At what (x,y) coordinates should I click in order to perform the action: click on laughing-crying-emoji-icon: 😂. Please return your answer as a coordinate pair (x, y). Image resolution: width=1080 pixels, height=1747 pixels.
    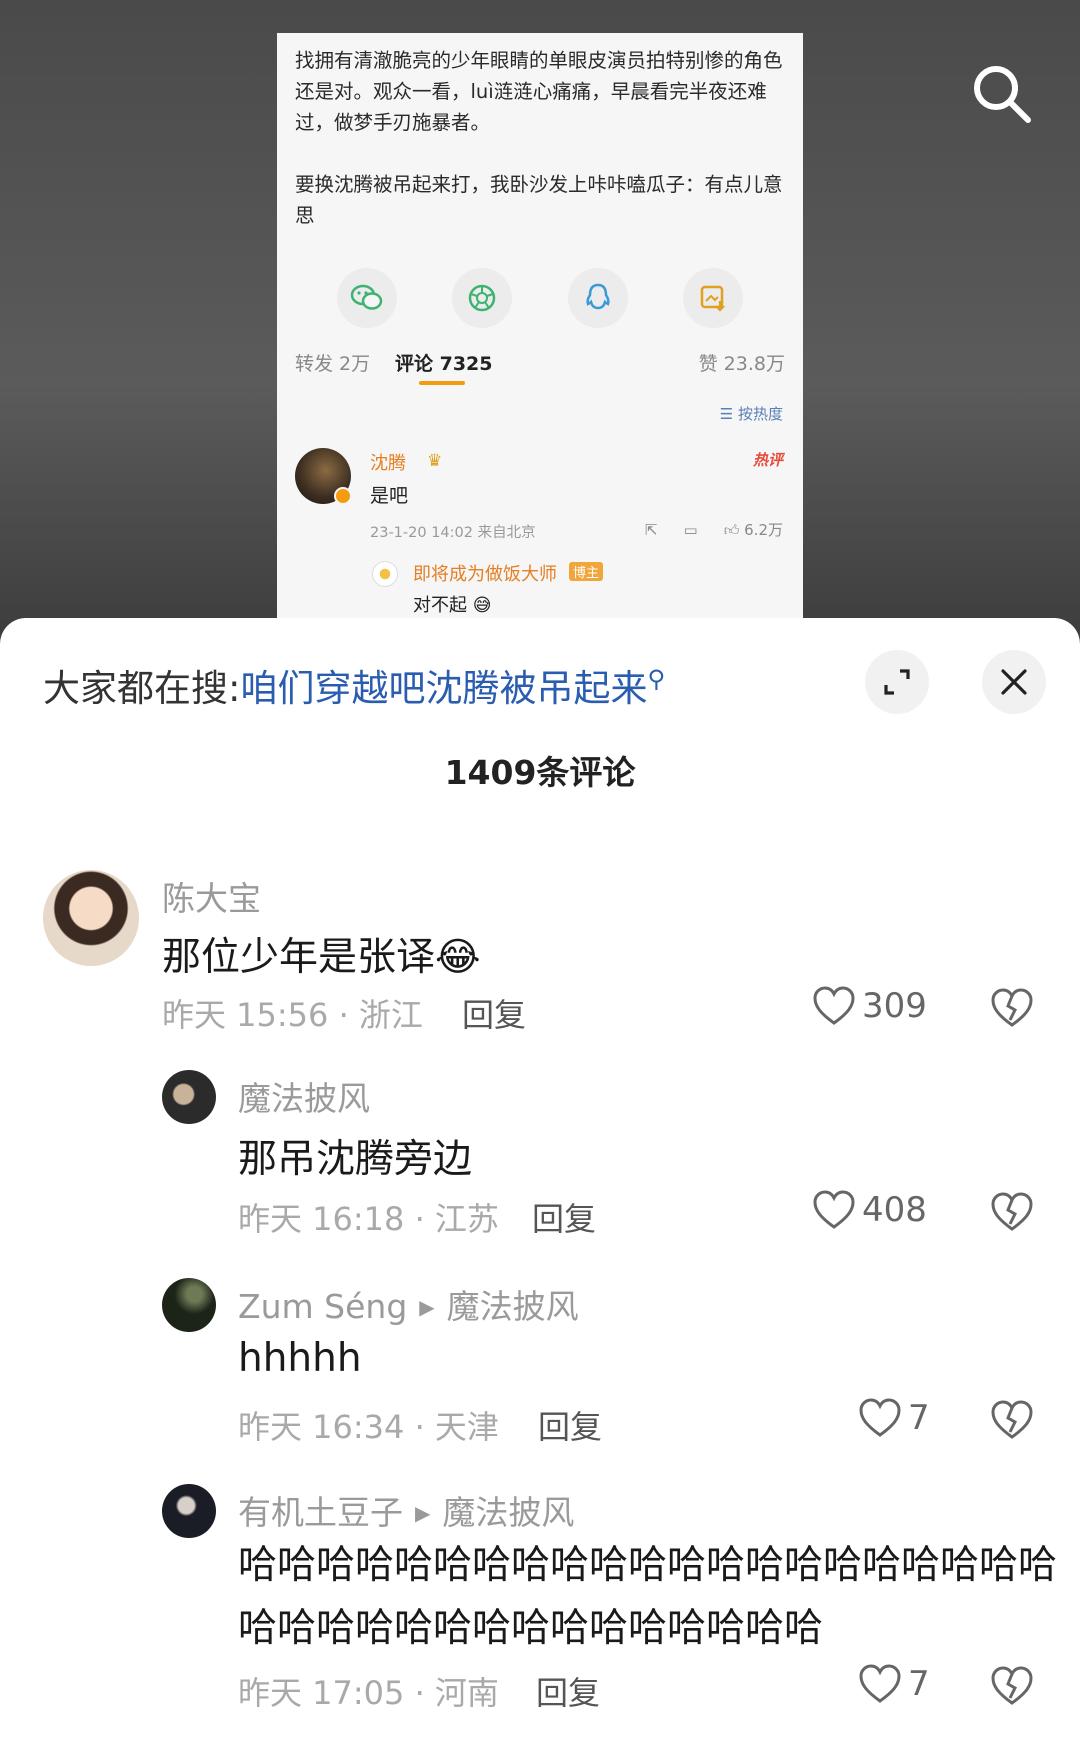
    Looking at the image, I should click on (458, 957).